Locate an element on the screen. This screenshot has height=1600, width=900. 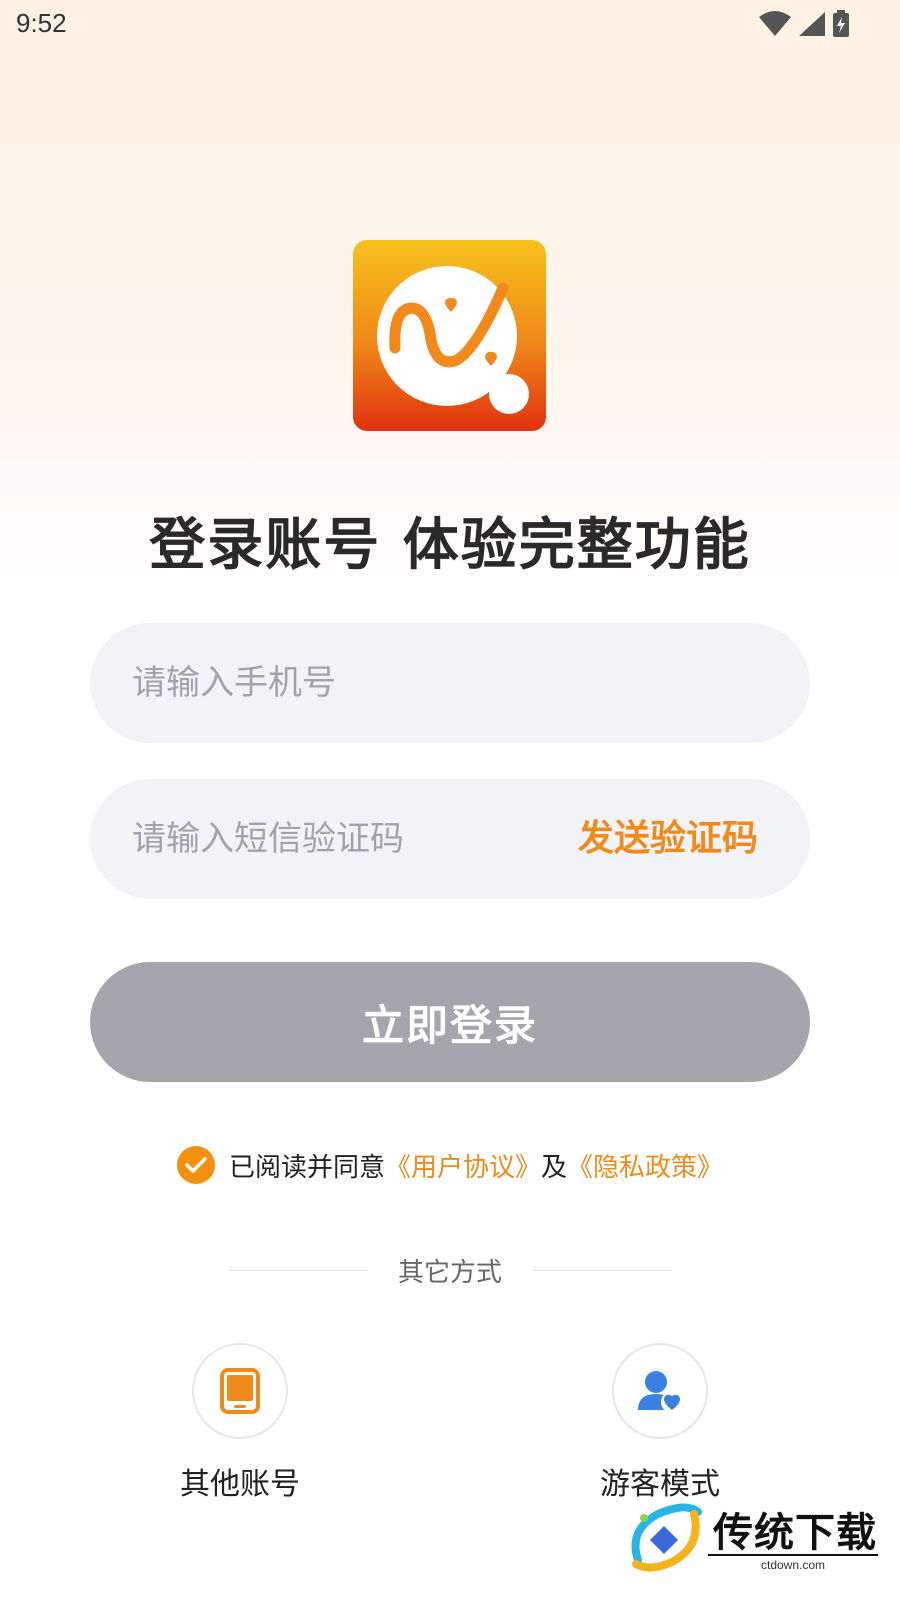
agreement-conjunction: 及 is located at coordinates (554, 1167).